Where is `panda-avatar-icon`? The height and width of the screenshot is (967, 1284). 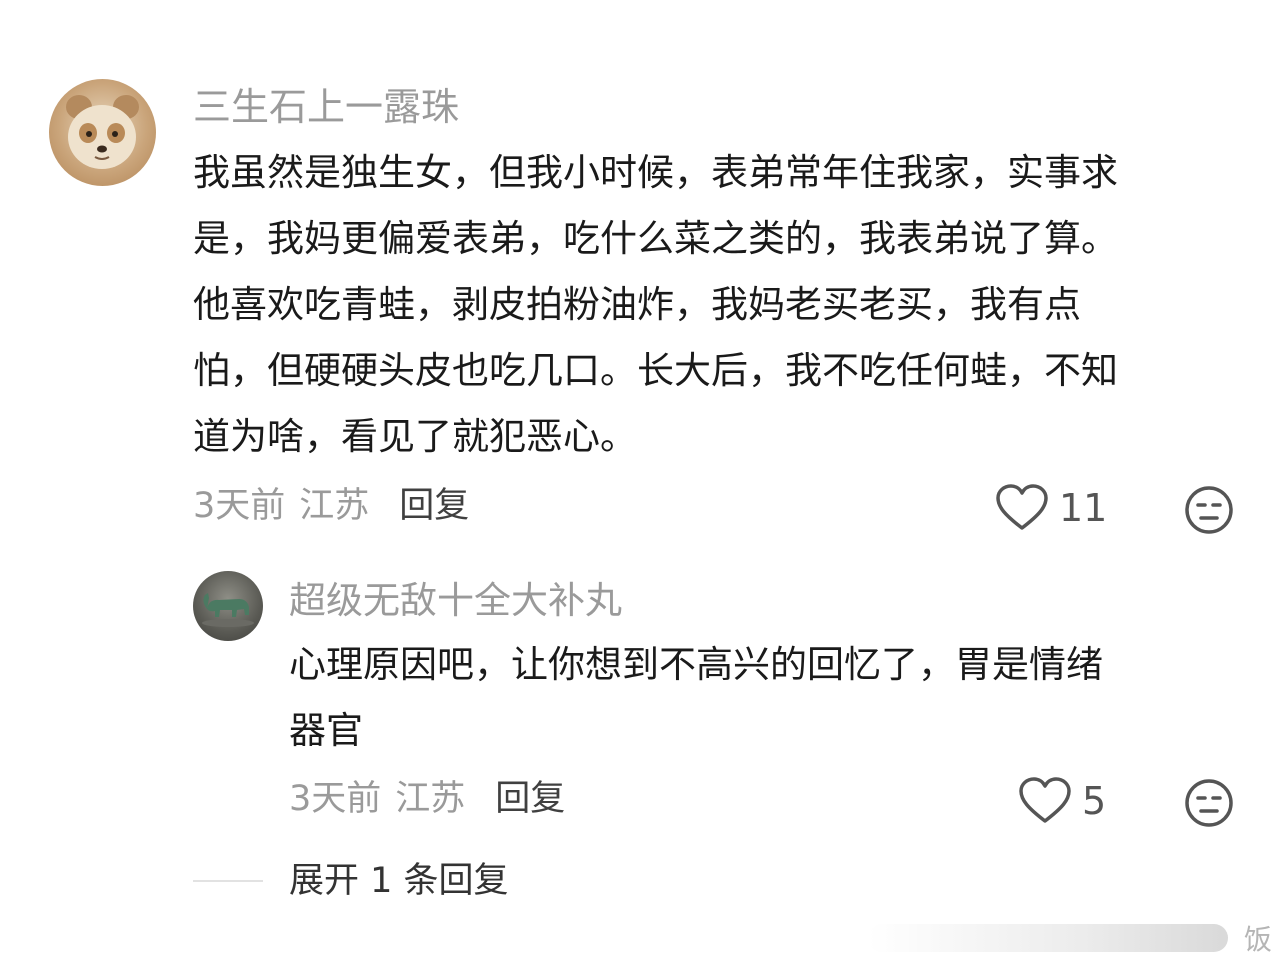
panda-avatar-icon is located at coordinates (102, 132).